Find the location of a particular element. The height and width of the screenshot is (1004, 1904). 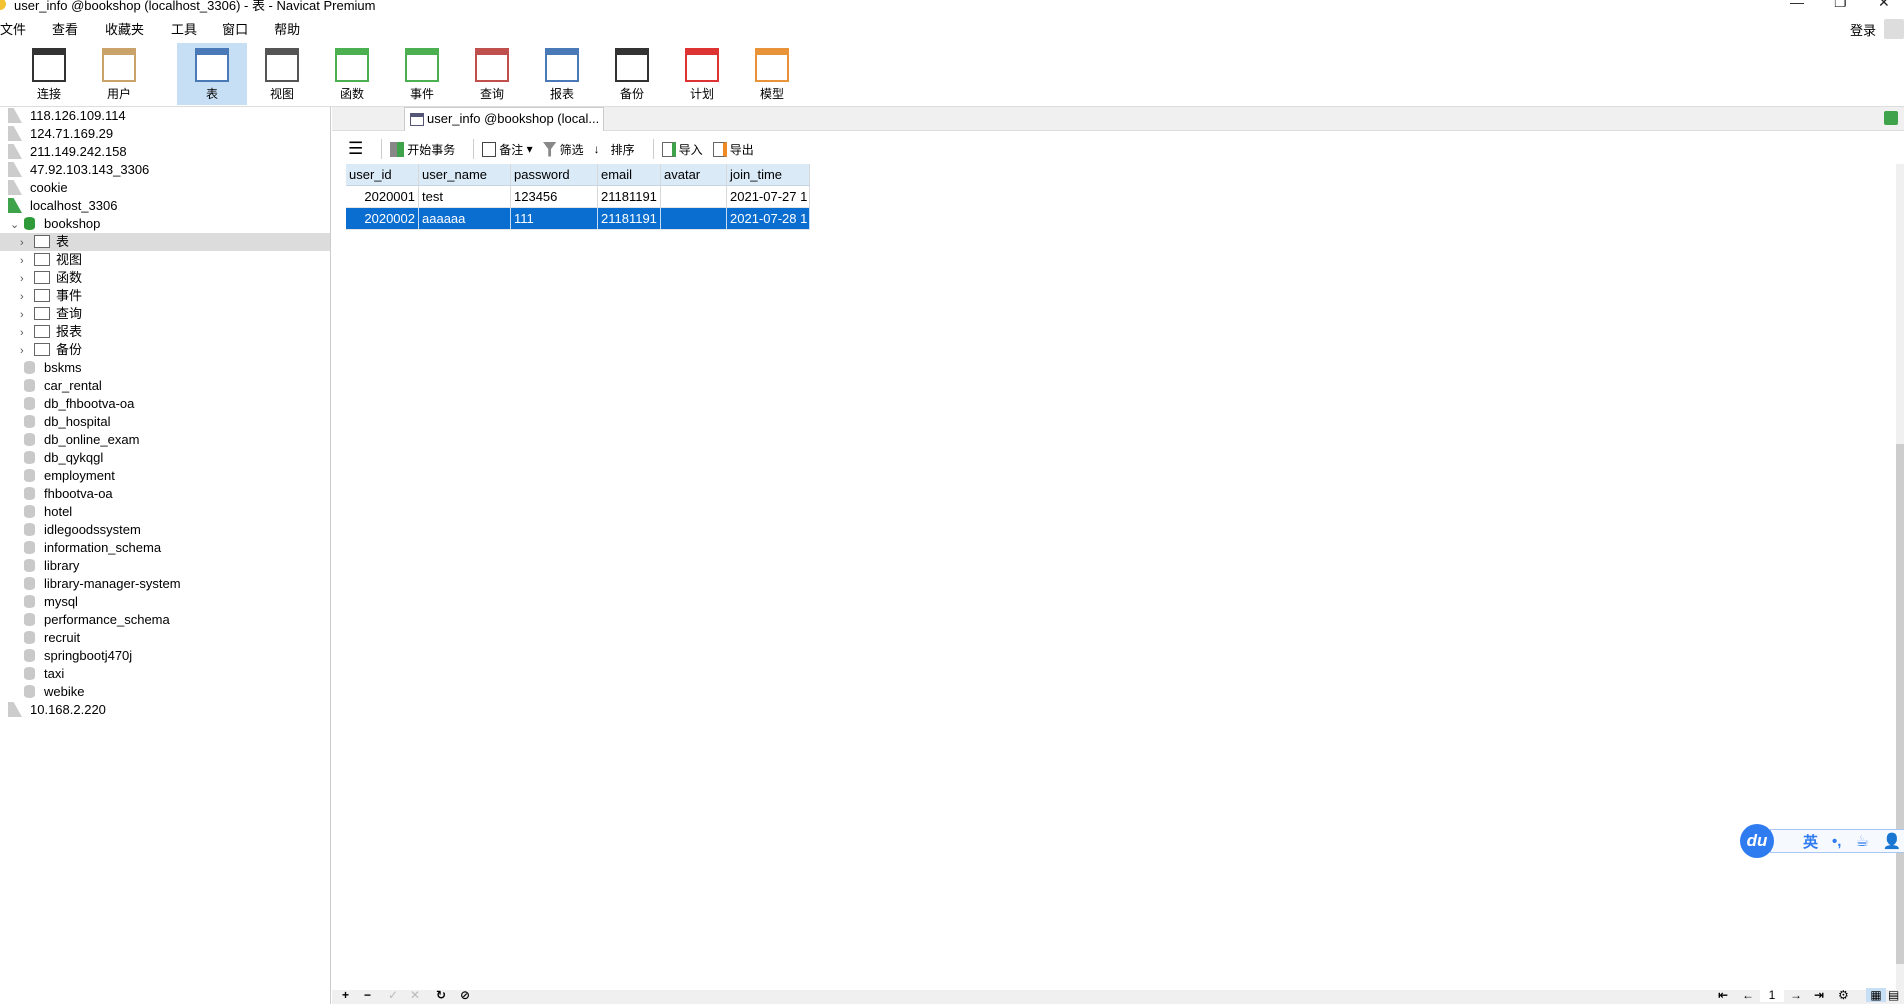

tree-folder: › 备份 is located at coordinates (41, 350).